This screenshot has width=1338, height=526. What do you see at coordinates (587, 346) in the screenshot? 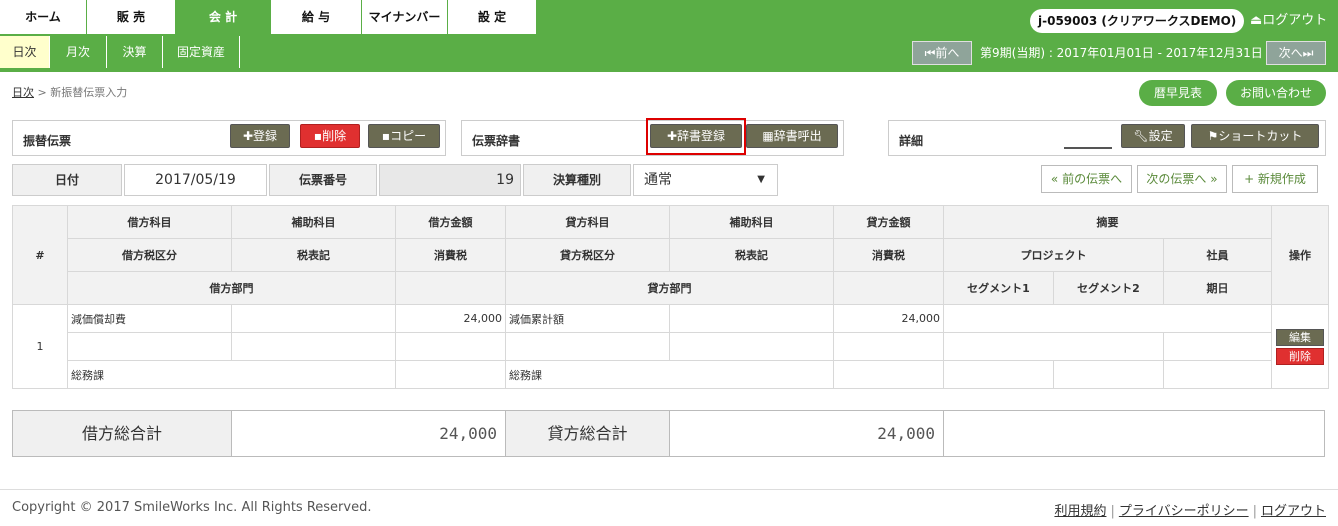
I see `row-credit-tax-class` at bounding box center [587, 346].